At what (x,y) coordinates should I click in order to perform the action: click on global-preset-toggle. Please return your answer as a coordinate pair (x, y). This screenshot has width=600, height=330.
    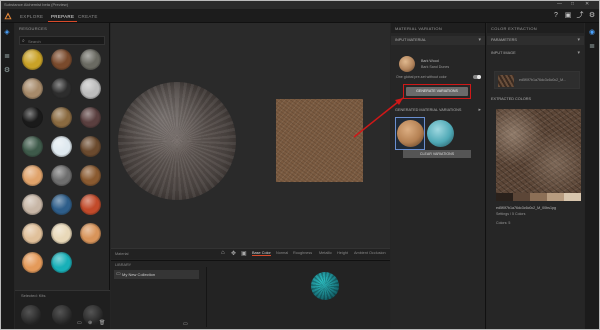
    Looking at the image, I should click on (477, 77).